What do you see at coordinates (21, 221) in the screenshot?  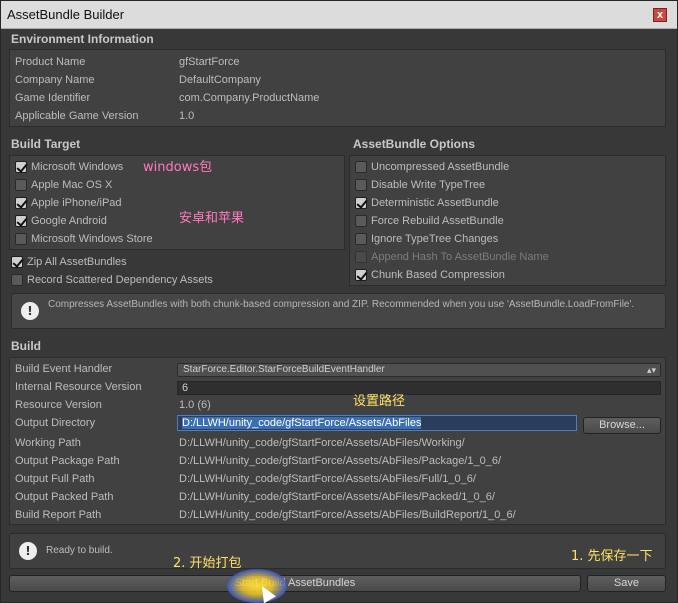 I see `platform-android-checkbox` at bounding box center [21, 221].